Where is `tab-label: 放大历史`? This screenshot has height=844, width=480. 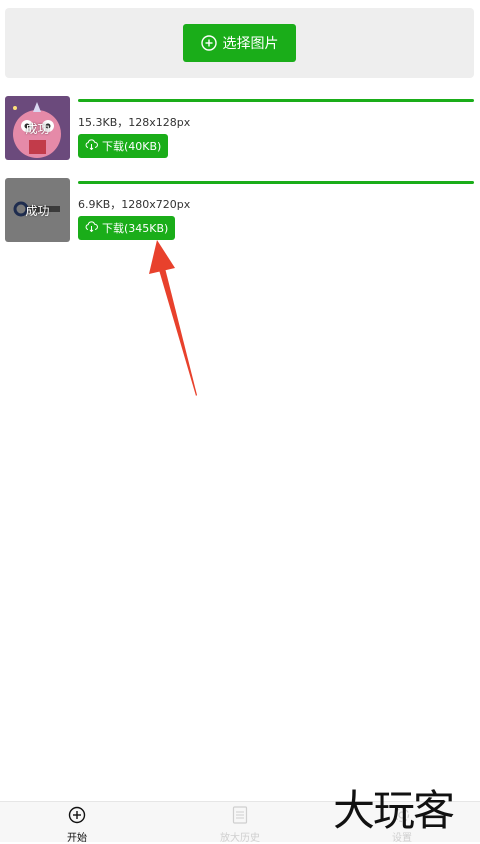
tab-label: 放大历史 is located at coordinates (240, 838).